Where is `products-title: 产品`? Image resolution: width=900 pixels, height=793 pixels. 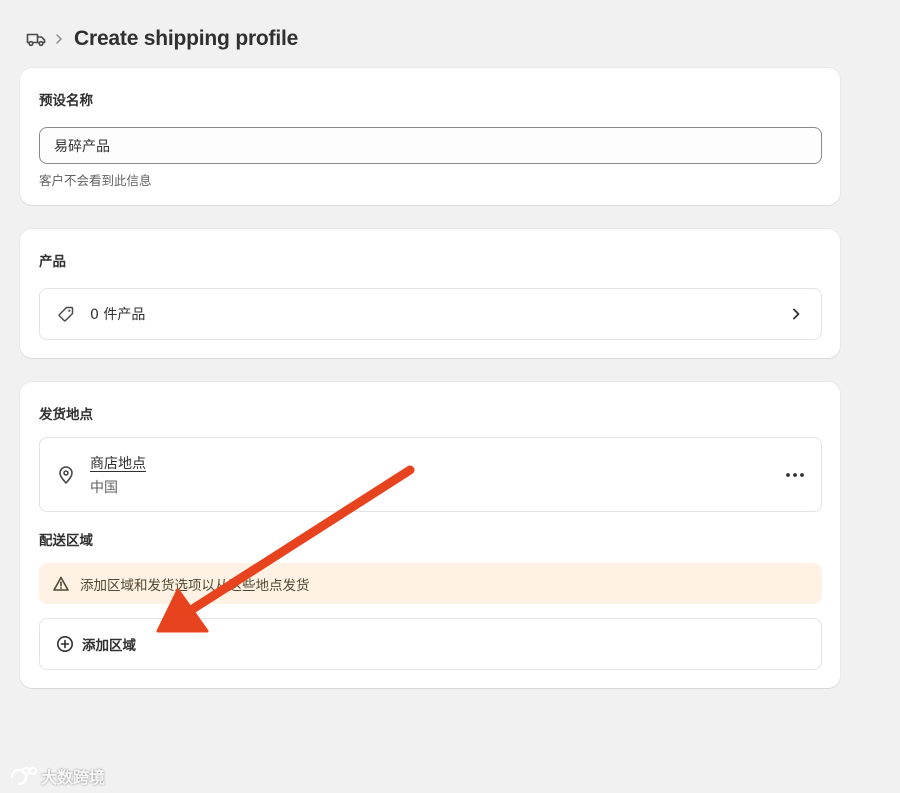 products-title: 产品 is located at coordinates (52, 262).